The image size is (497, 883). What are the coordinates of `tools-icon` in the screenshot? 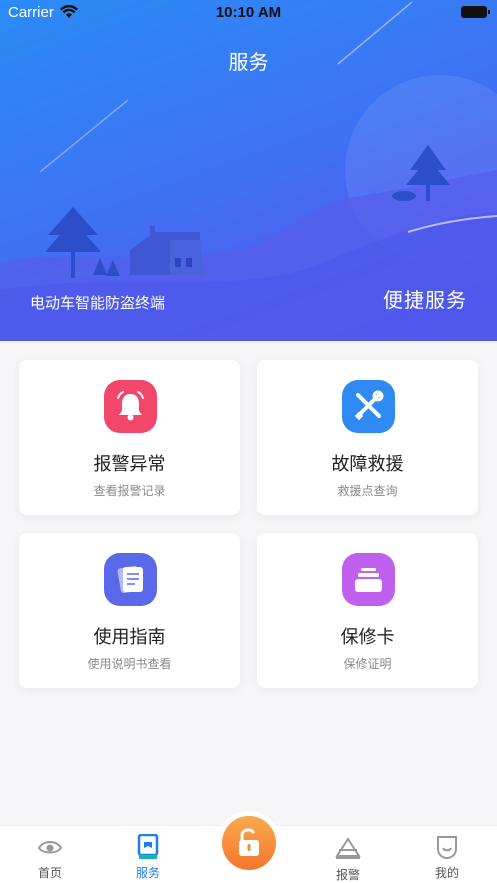 It's located at (368, 406).